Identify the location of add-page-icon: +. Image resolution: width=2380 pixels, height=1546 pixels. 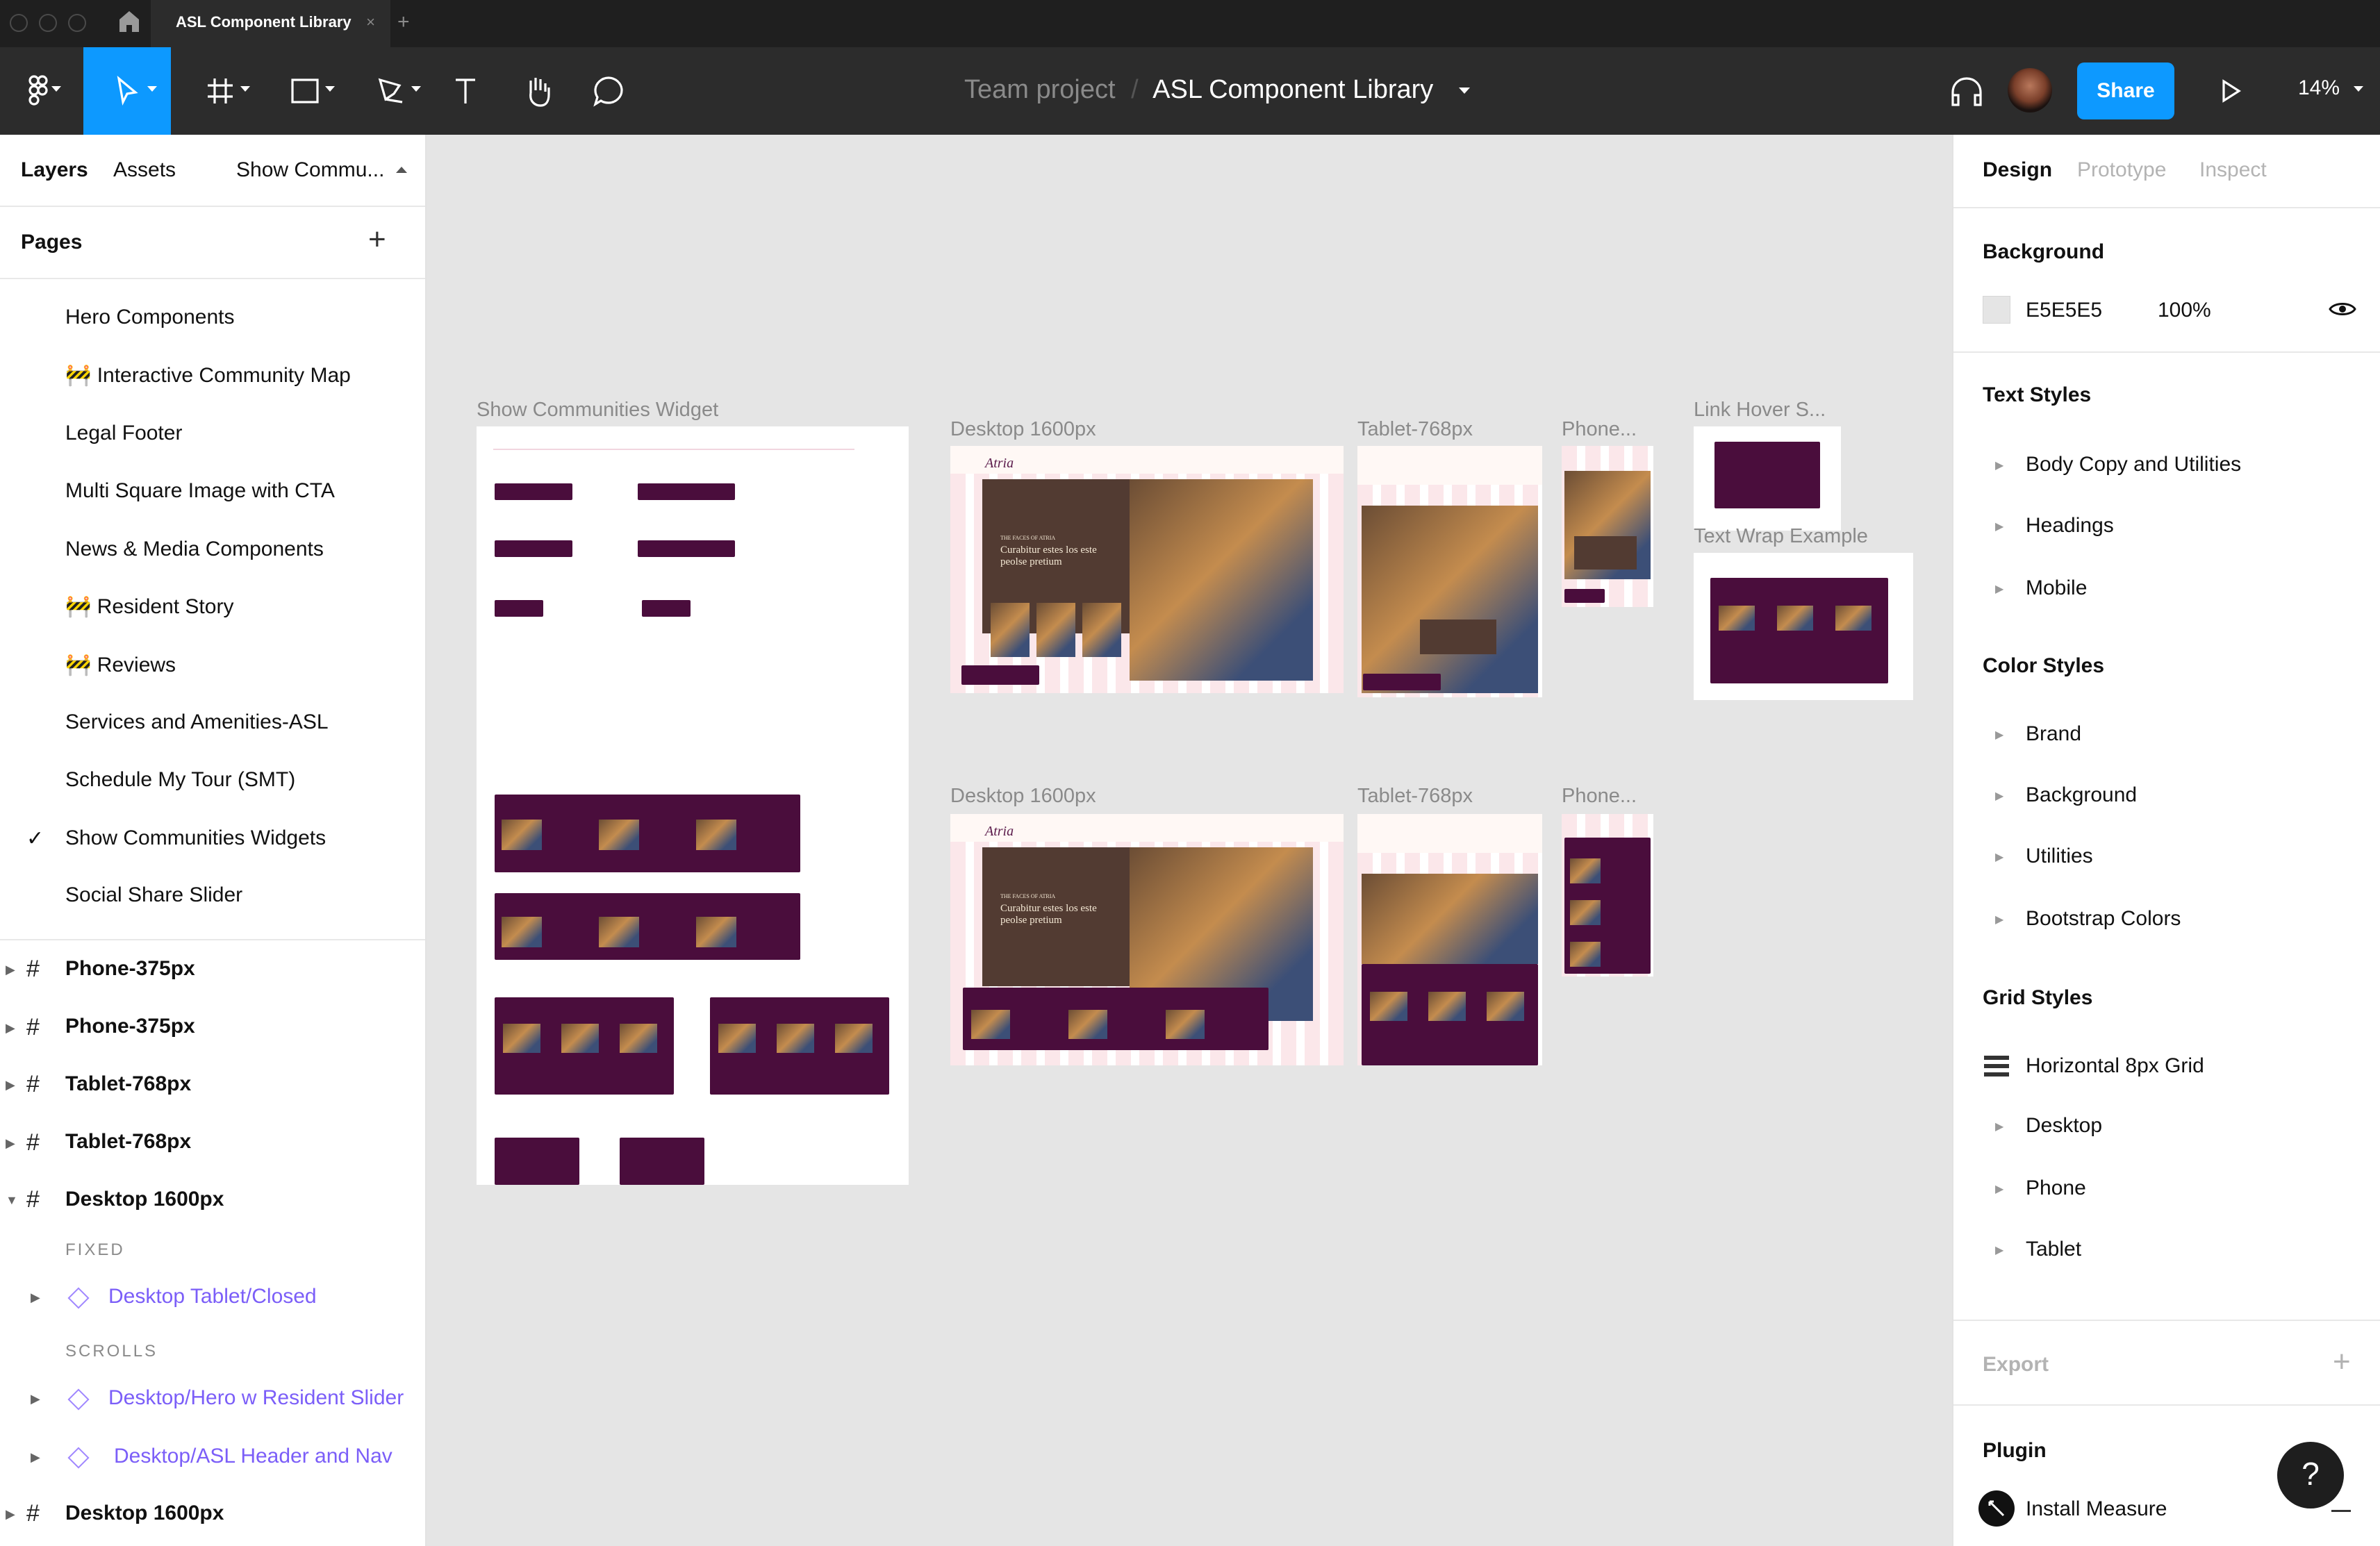
(377, 240).